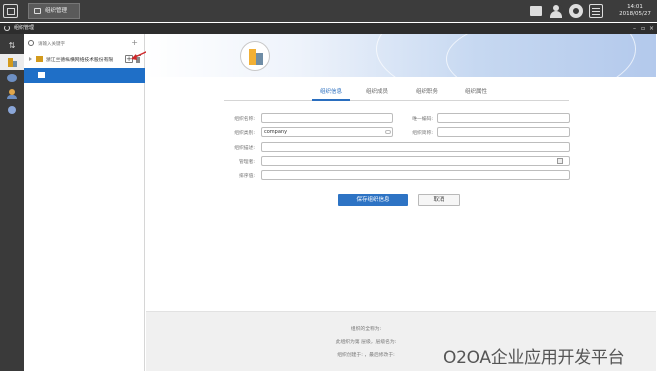 The width and height of the screenshot is (657, 371). Describe the element at coordinates (244, 148) in the screenshot. I see `description-label: 组织描述:` at that location.